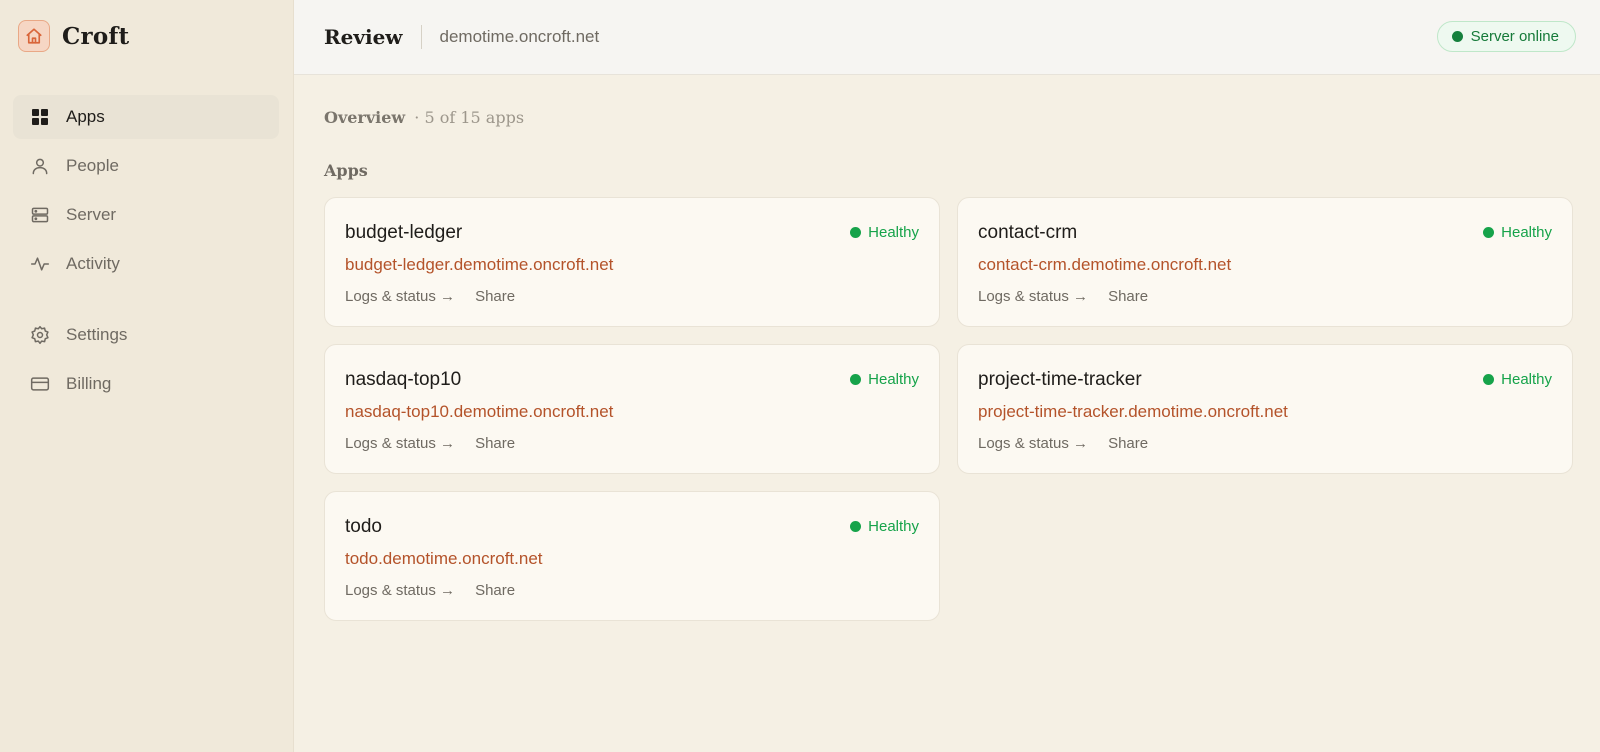 The height and width of the screenshot is (752, 1600). Describe the element at coordinates (40, 117) in the screenshot. I see `grid-icon` at that location.